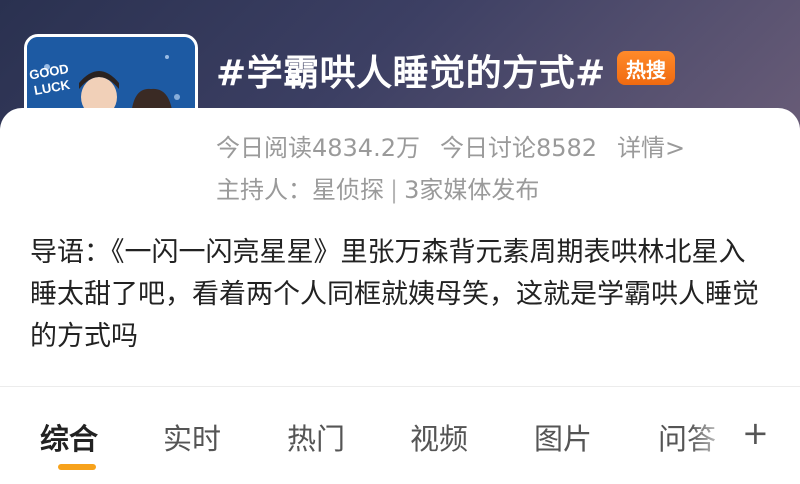 The image size is (800, 484). I want to click on tab-popular: 热门, so click(316, 437).